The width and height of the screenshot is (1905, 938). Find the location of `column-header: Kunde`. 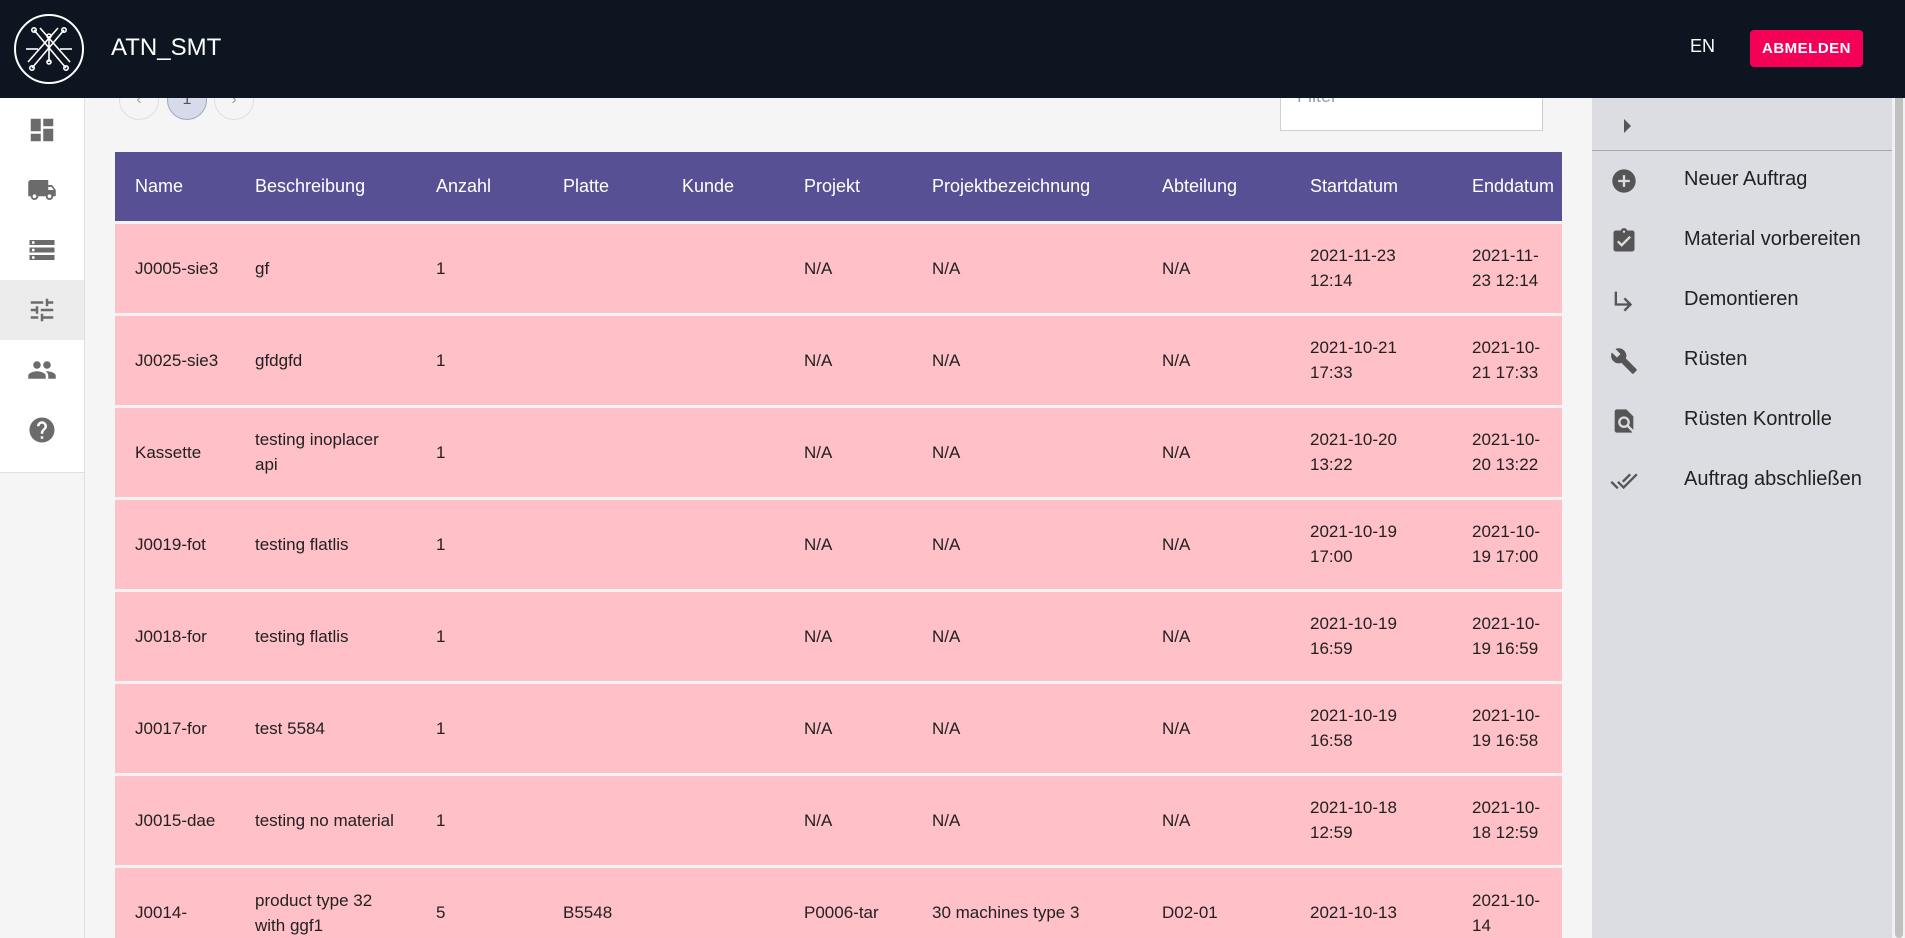

column-header: Kunde is located at coordinates (723, 187).